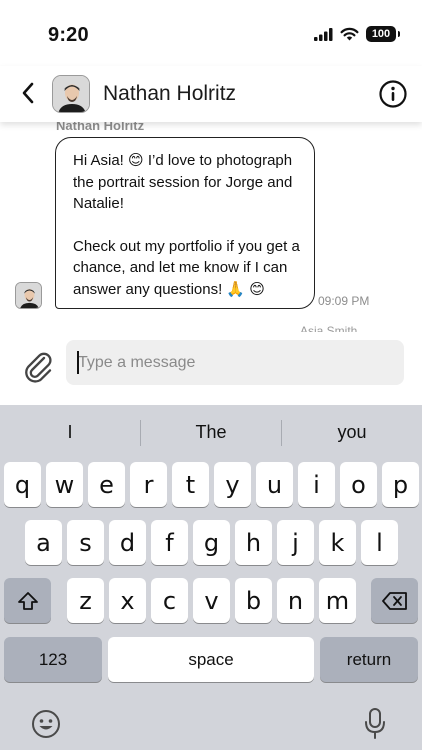 The height and width of the screenshot is (750, 422). I want to click on attach-button, so click(39, 367).